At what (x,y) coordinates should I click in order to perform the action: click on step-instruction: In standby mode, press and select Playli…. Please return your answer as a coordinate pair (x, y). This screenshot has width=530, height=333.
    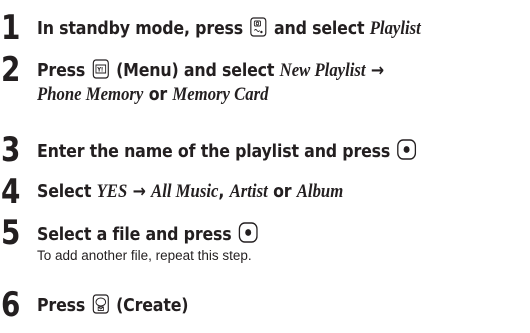
    Looking at the image, I should click on (229, 28).